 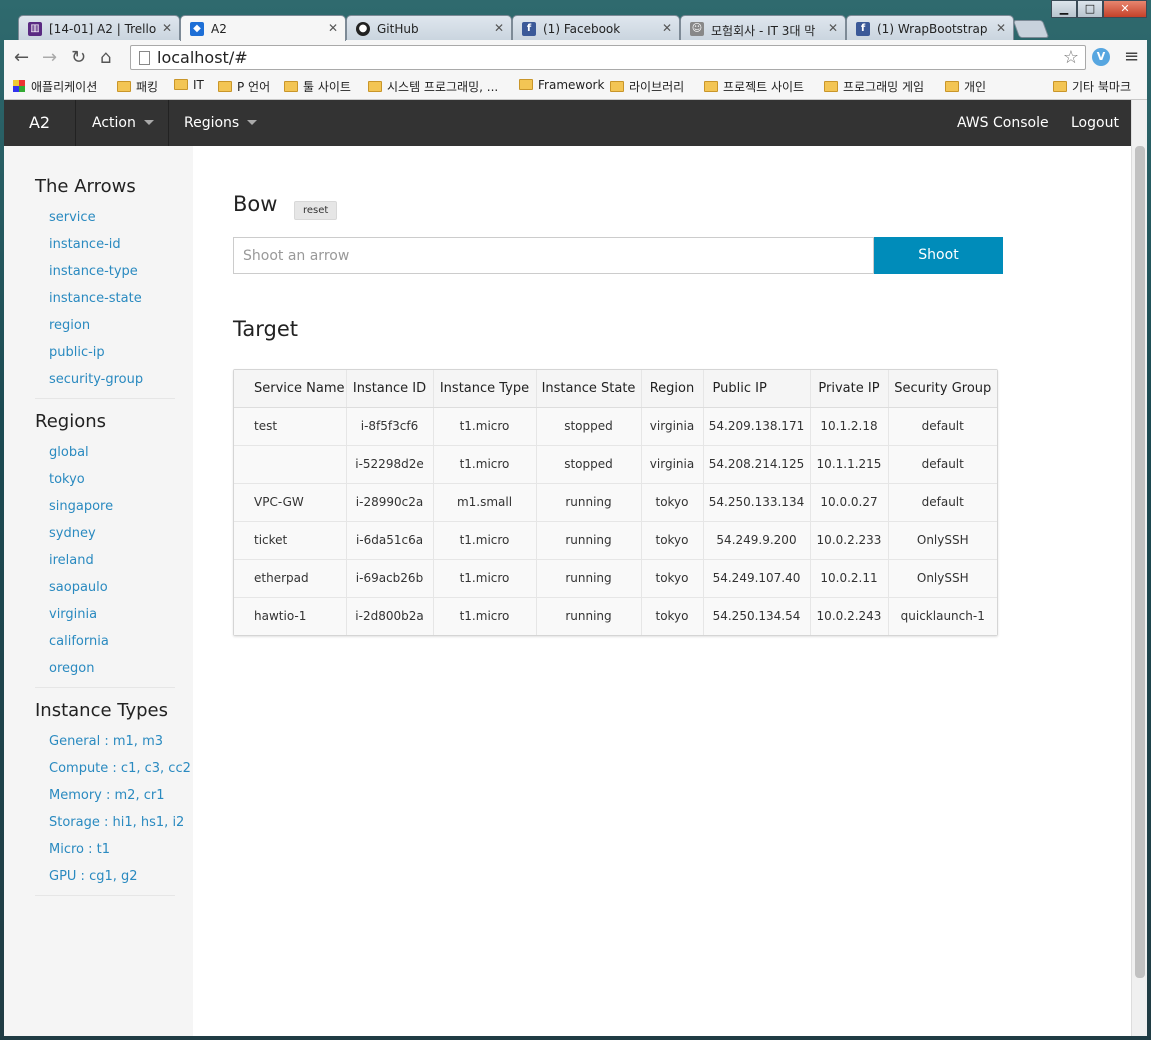 I want to click on bookmark-label: 애플리케이션, so click(x=64, y=87).